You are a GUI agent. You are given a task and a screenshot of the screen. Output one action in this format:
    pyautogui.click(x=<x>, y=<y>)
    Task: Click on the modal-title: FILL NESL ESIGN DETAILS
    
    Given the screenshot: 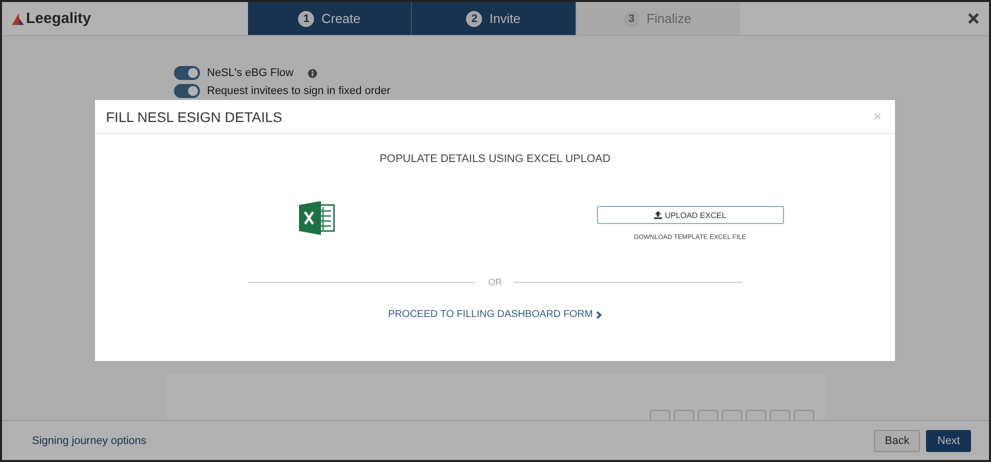 What is the action you would take?
    pyautogui.click(x=194, y=116)
    